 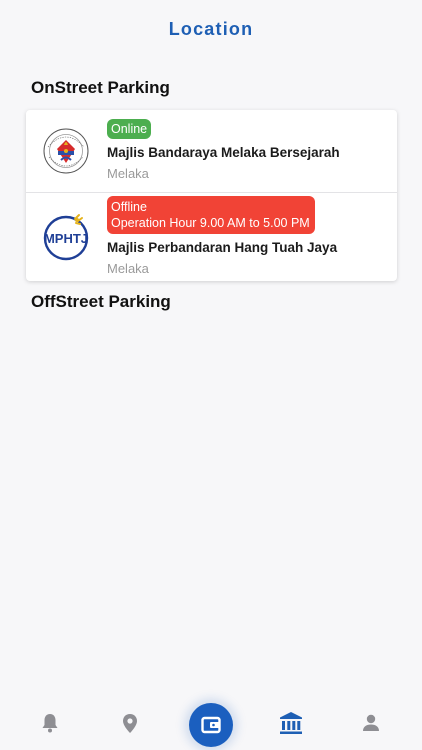 I want to click on mphtj-logo: MPHTJ, so click(x=66, y=237).